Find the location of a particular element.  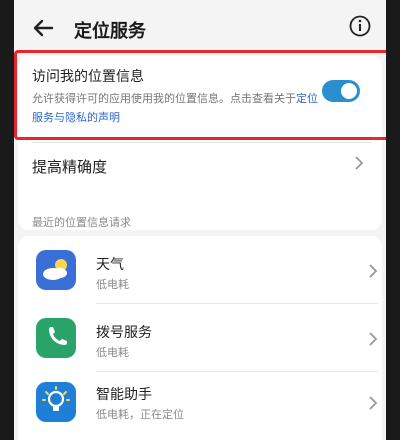

location-access-toggle is located at coordinates (341, 91).